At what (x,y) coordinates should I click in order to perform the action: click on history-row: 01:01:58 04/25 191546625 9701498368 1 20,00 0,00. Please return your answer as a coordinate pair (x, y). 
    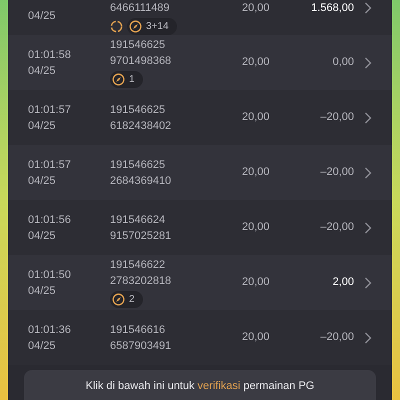
    Looking at the image, I should click on (200, 62).